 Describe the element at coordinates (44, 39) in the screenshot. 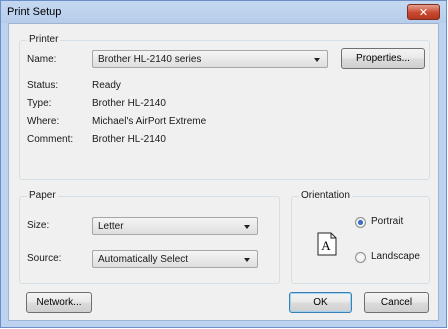

I see `printer-group-title: Printer` at that location.